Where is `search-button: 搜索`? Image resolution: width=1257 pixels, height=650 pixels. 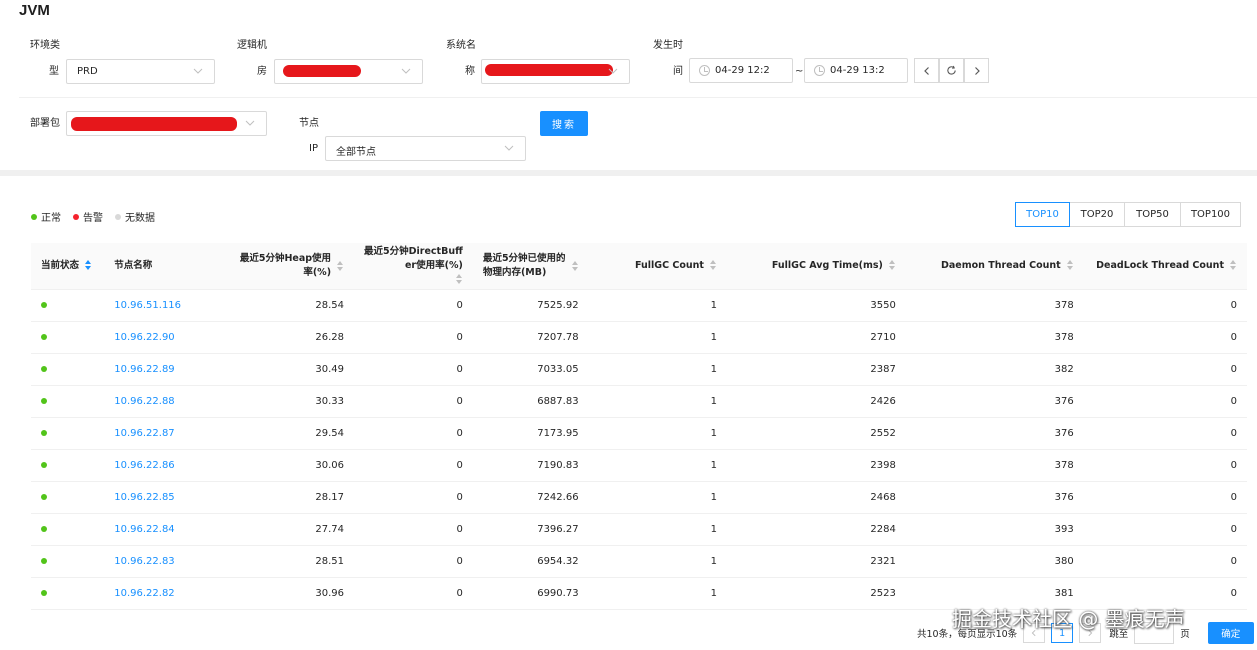
search-button: 搜索 is located at coordinates (564, 123).